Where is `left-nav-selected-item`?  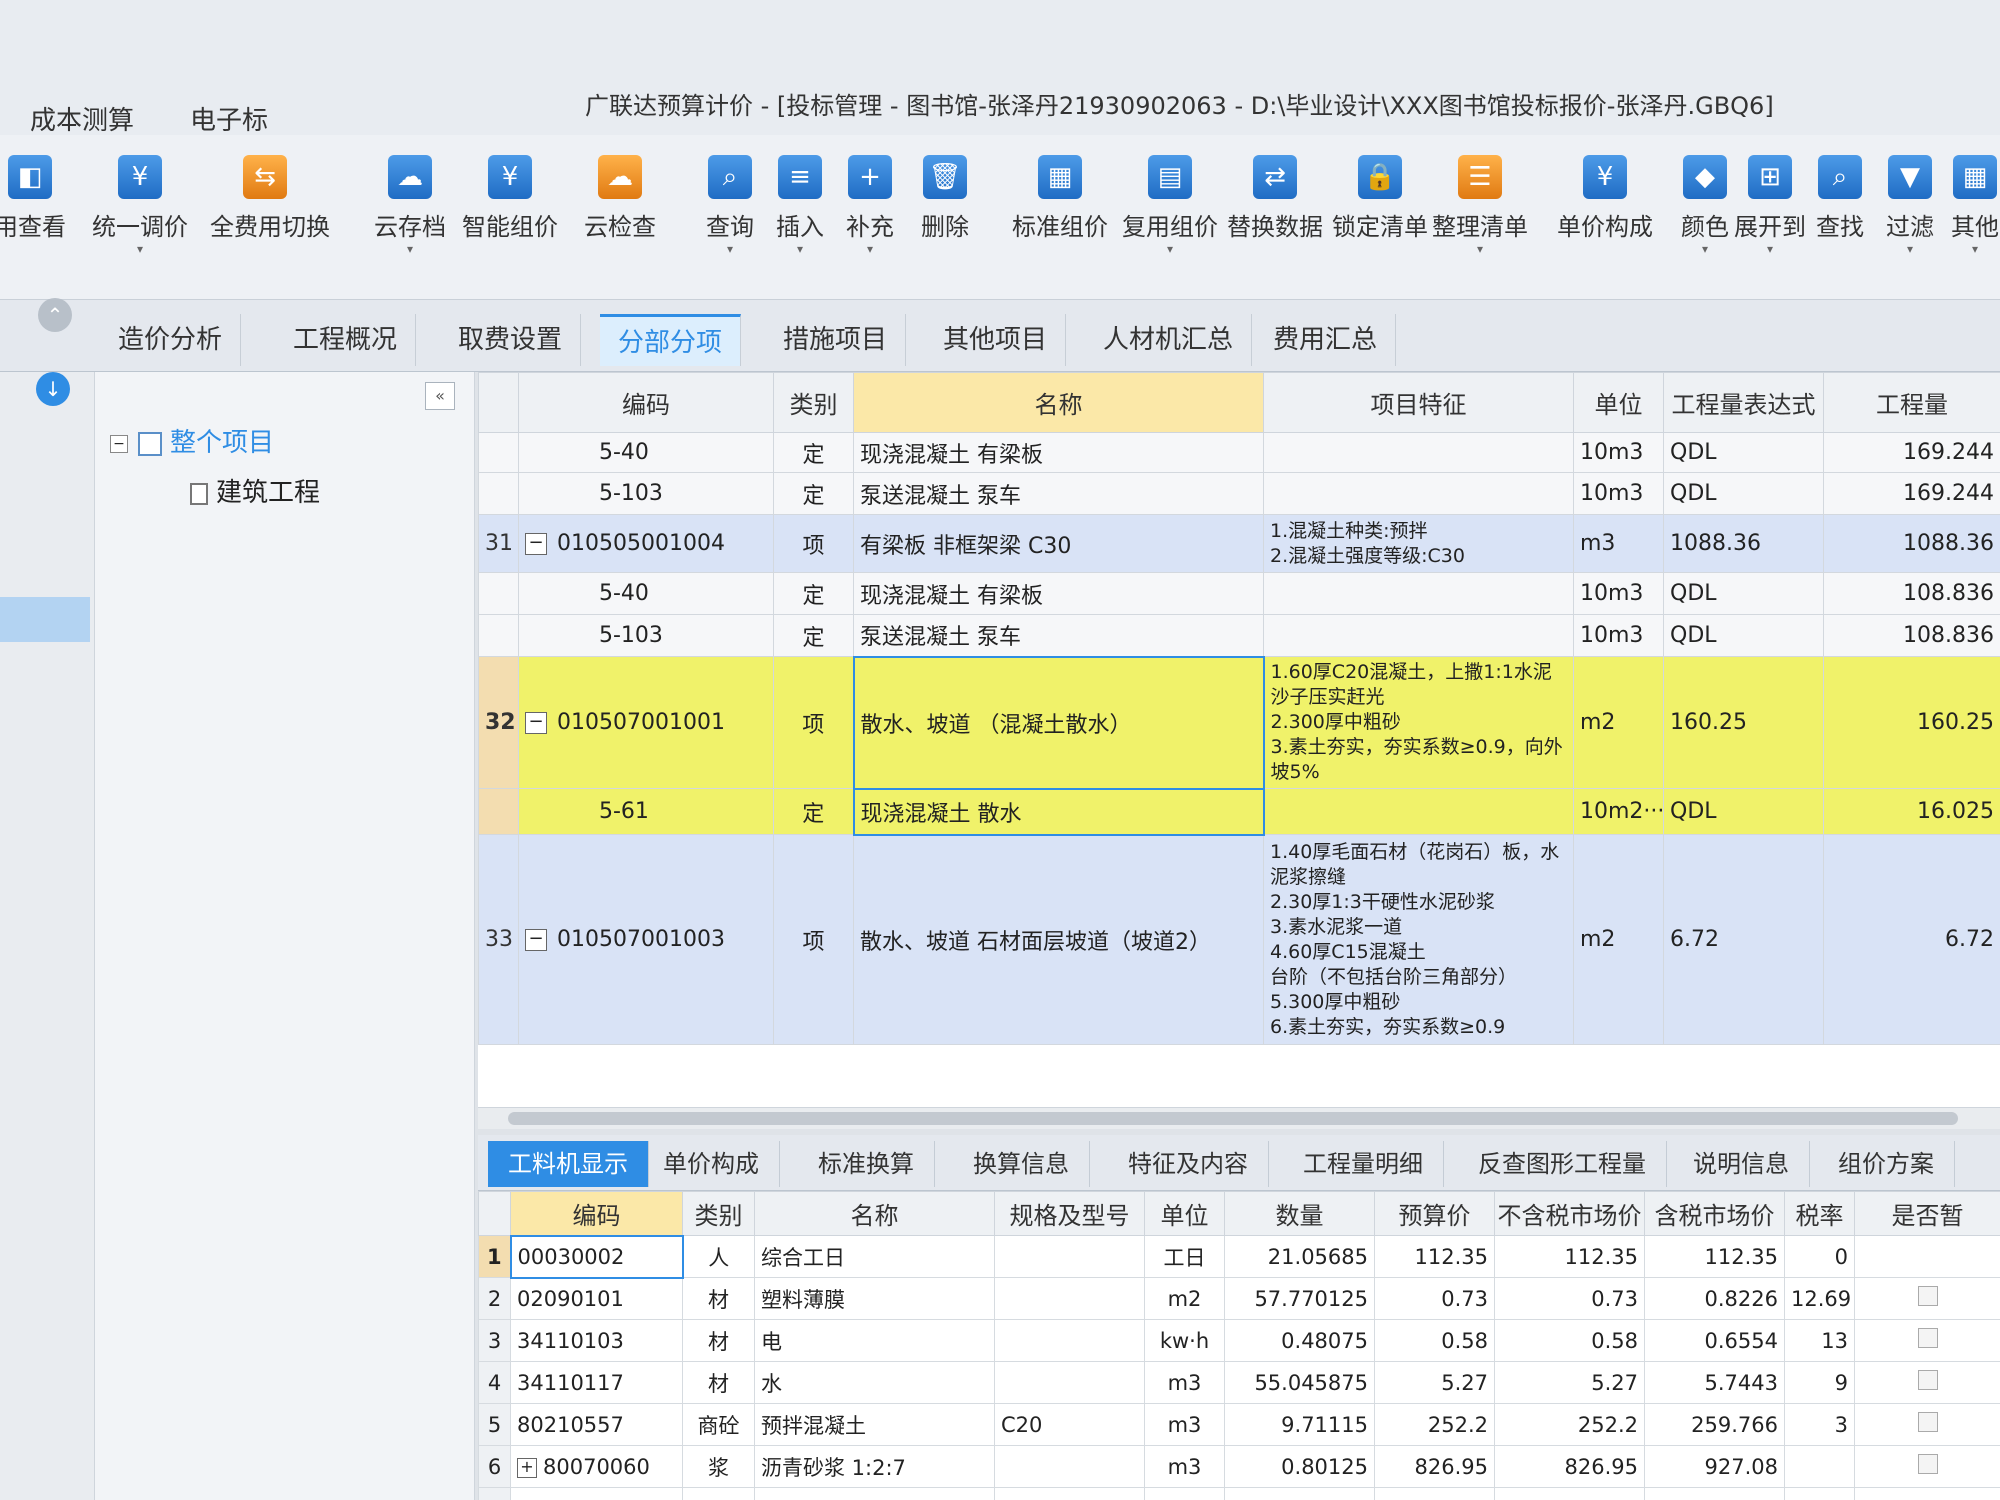
left-nav-selected-item is located at coordinates (45, 619).